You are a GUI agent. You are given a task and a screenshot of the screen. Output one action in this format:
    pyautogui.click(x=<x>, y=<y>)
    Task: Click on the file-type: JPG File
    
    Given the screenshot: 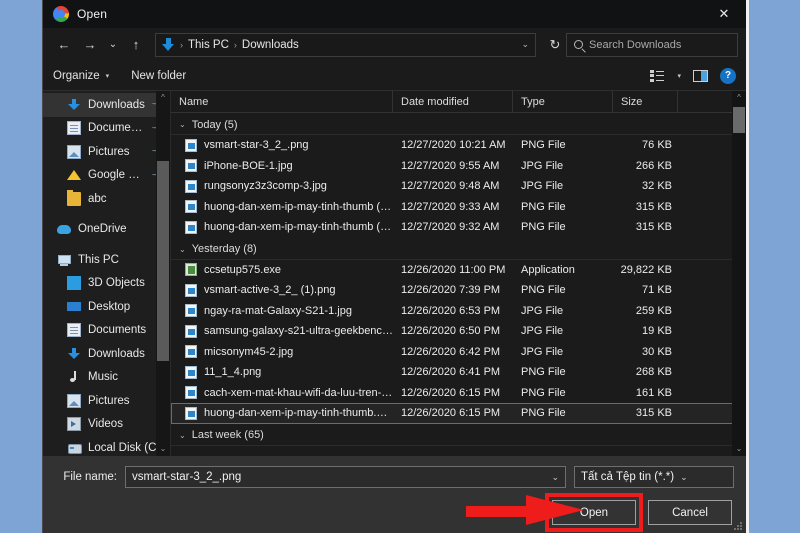 What is the action you would take?
    pyautogui.click(x=542, y=331)
    